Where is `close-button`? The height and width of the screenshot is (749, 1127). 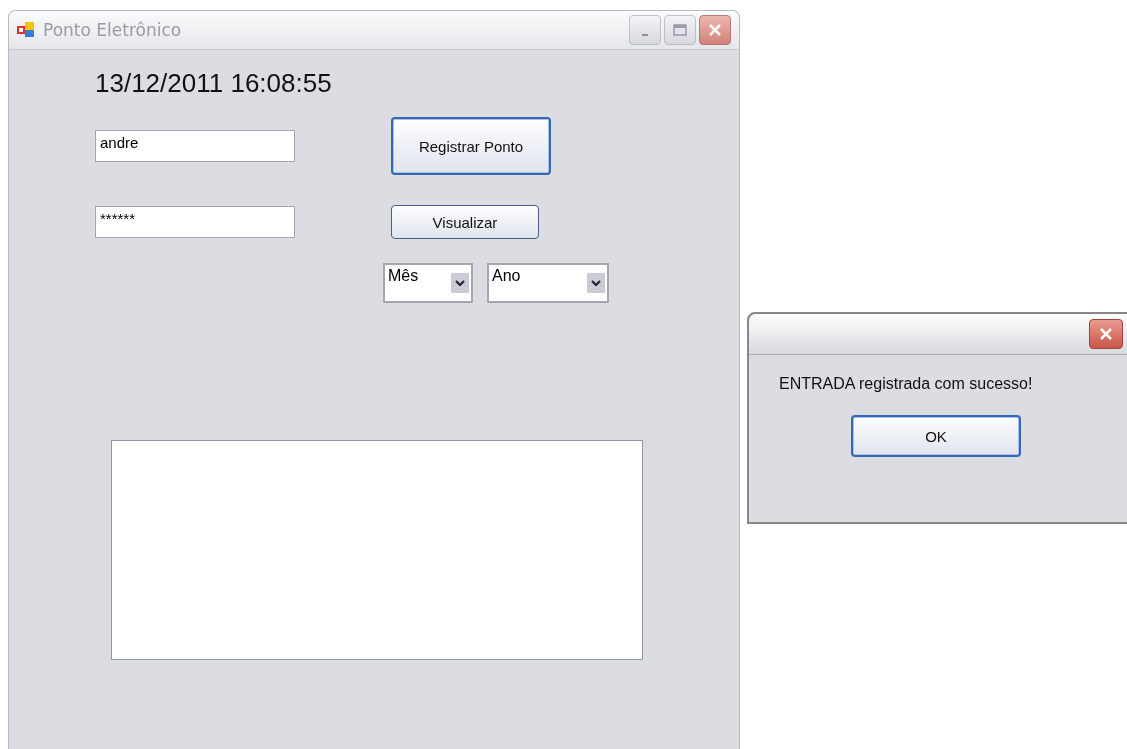
close-button is located at coordinates (1106, 334).